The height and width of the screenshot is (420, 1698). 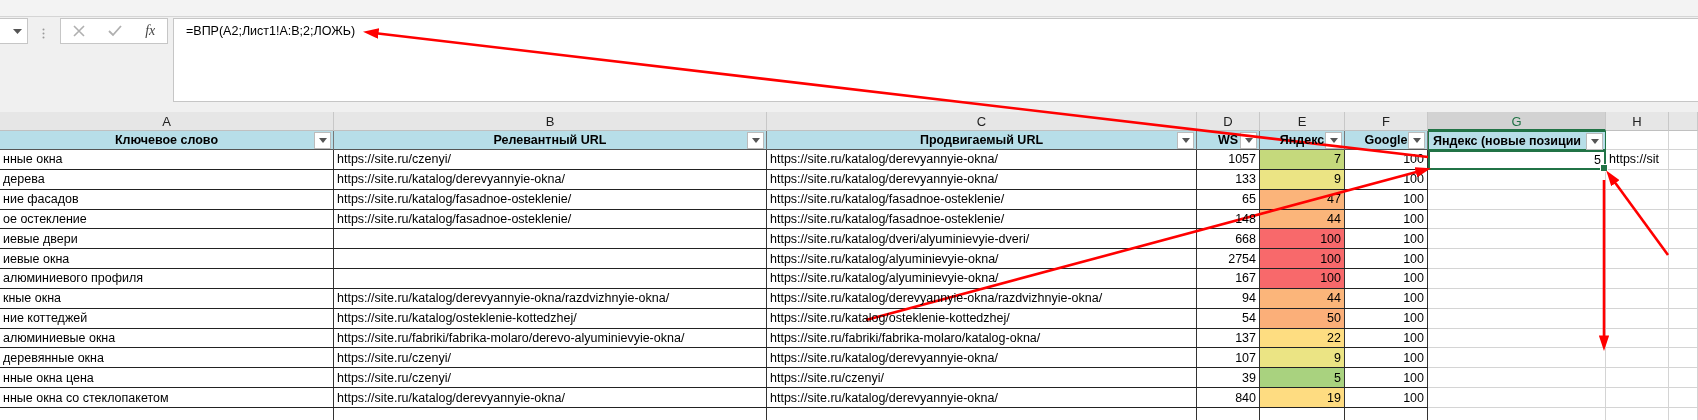 What do you see at coordinates (1517, 160) in the screenshot?
I see `selected-cell: 5` at bounding box center [1517, 160].